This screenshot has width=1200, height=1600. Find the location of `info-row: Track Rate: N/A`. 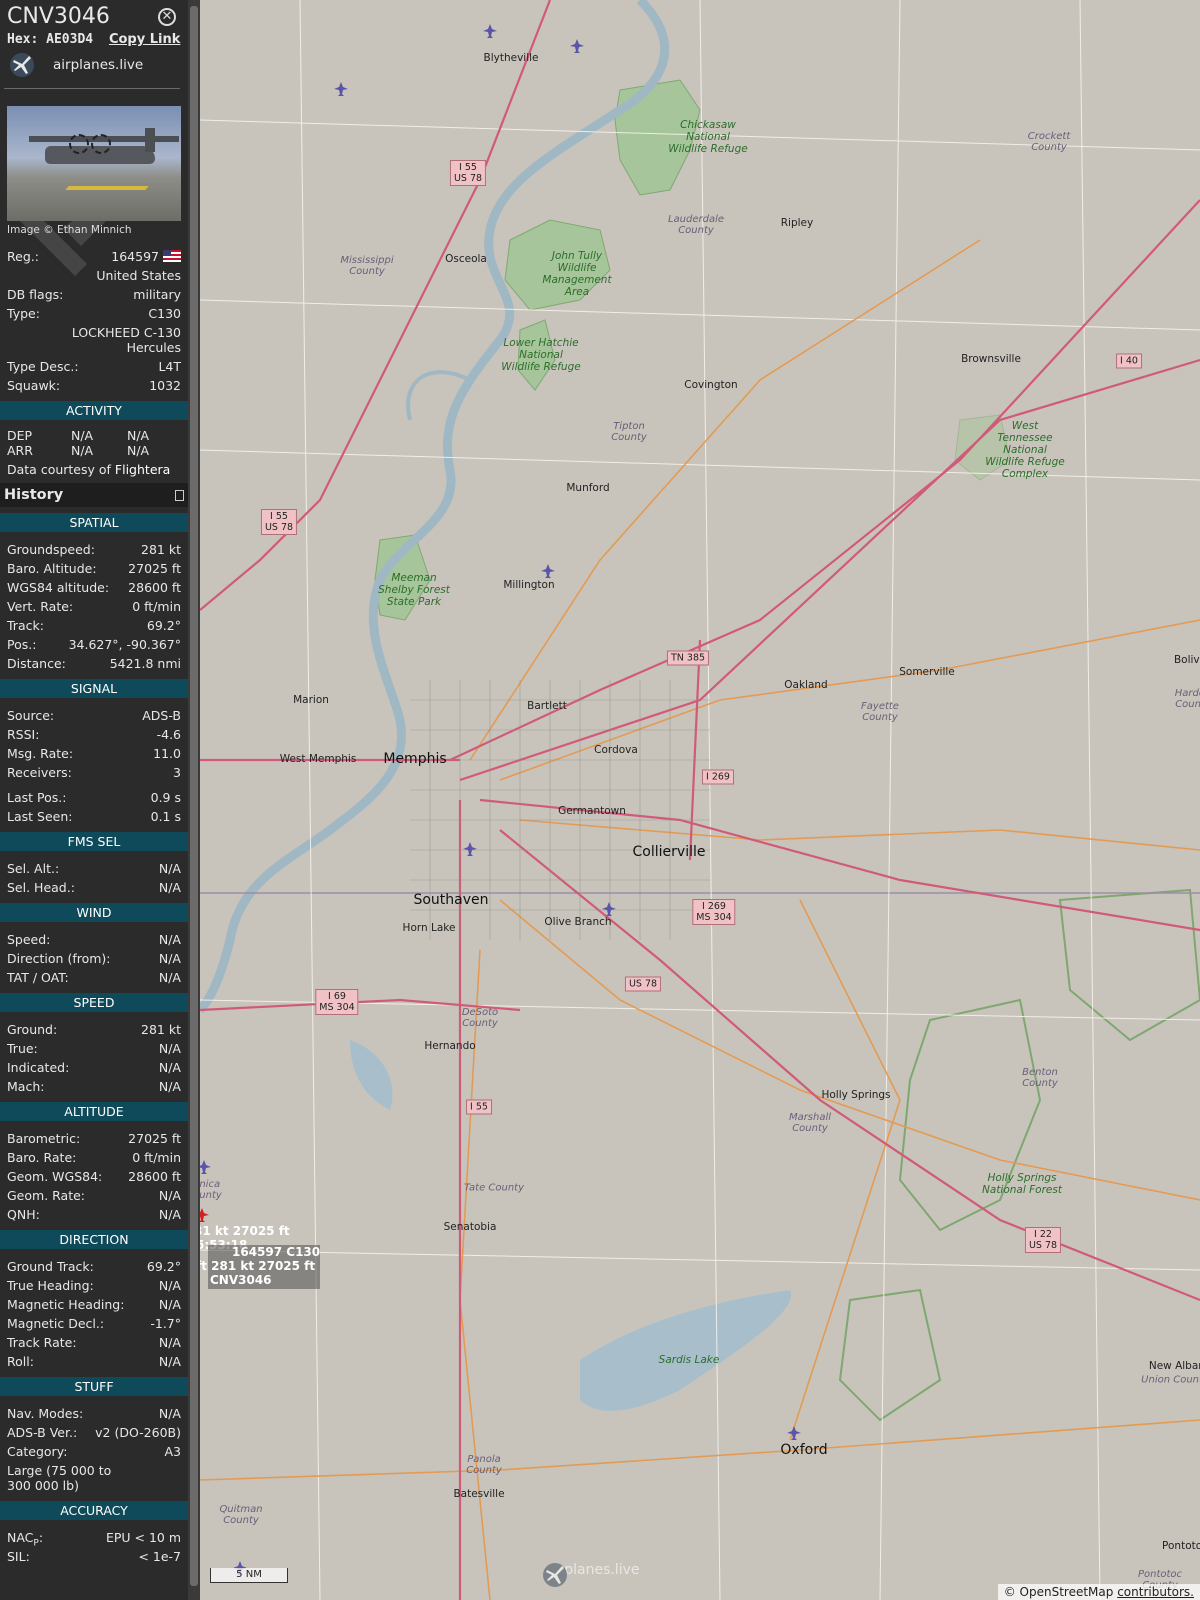

info-row: Track Rate: N/A is located at coordinates (94, 1342).